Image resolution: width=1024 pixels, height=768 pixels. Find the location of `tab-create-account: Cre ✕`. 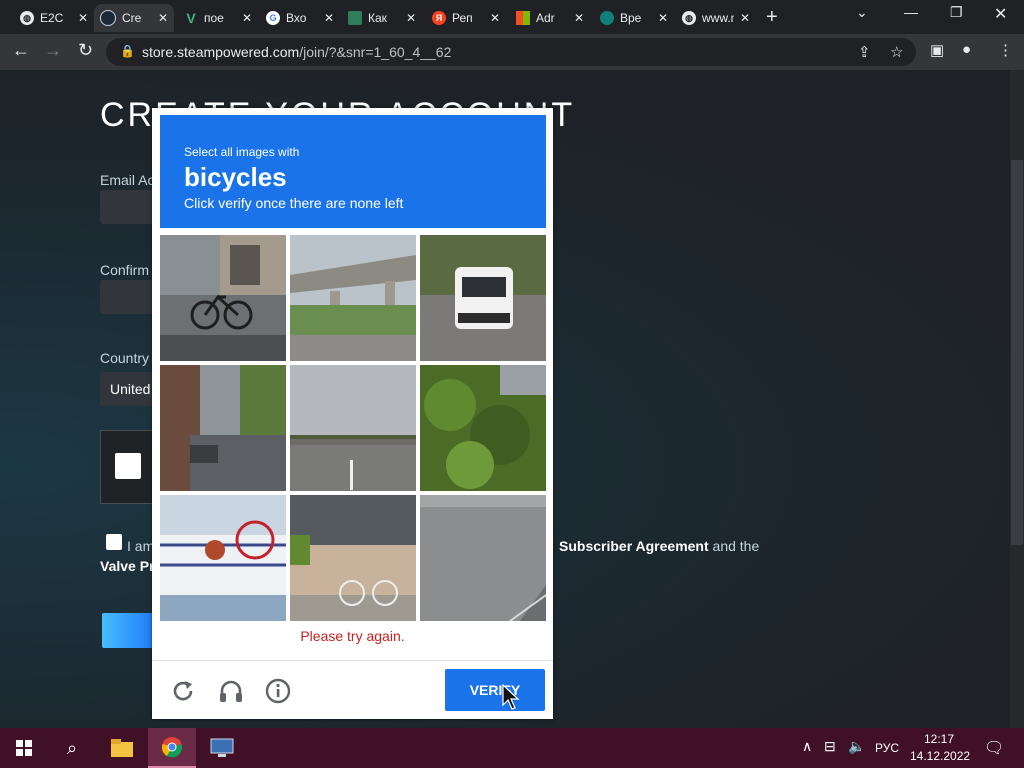

tab-create-account: Cre ✕ is located at coordinates (134, 18).